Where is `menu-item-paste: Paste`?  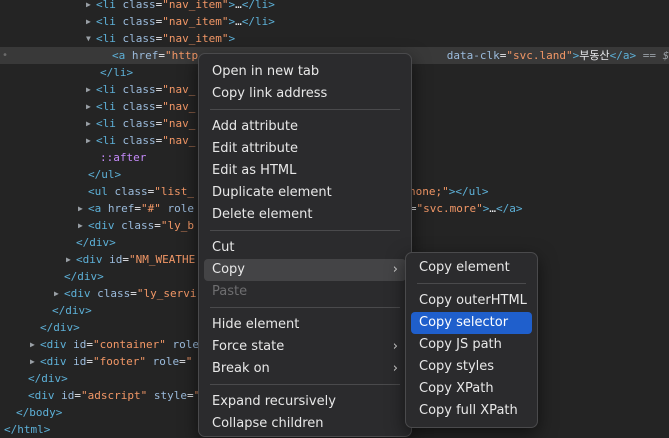
menu-item-paste: Paste is located at coordinates (305, 292).